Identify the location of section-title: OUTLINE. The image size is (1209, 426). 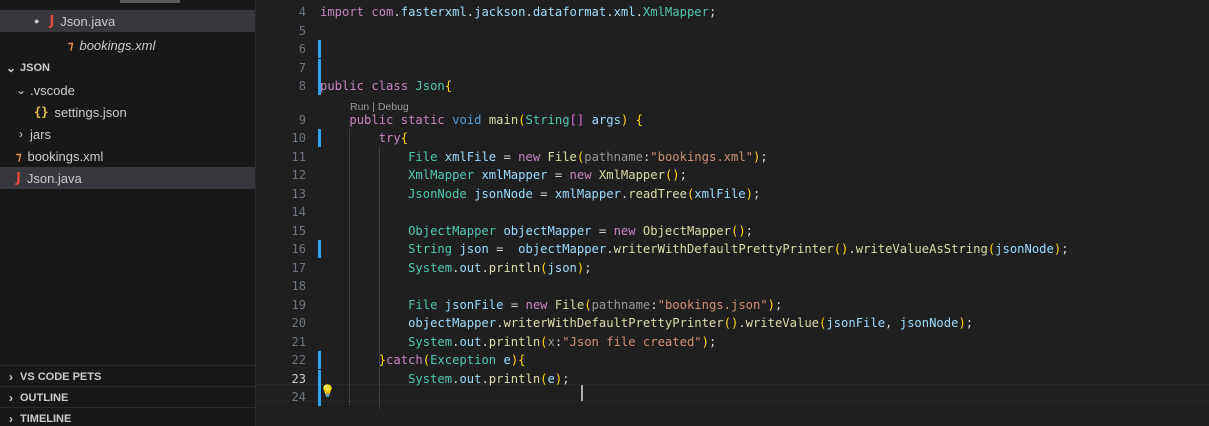
(44, 398).